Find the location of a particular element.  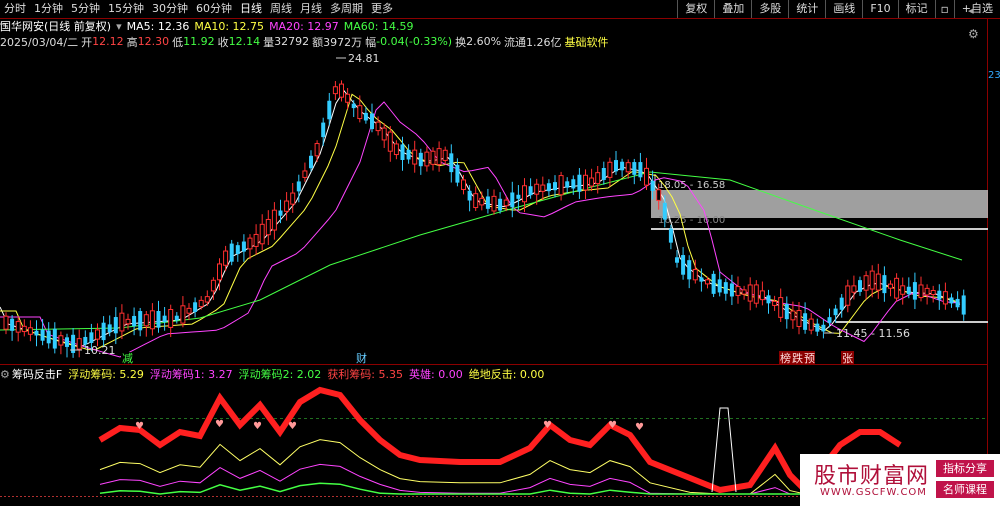

low2-price-label: 11.45 - 11.56 is located at coordinates (873, 333).